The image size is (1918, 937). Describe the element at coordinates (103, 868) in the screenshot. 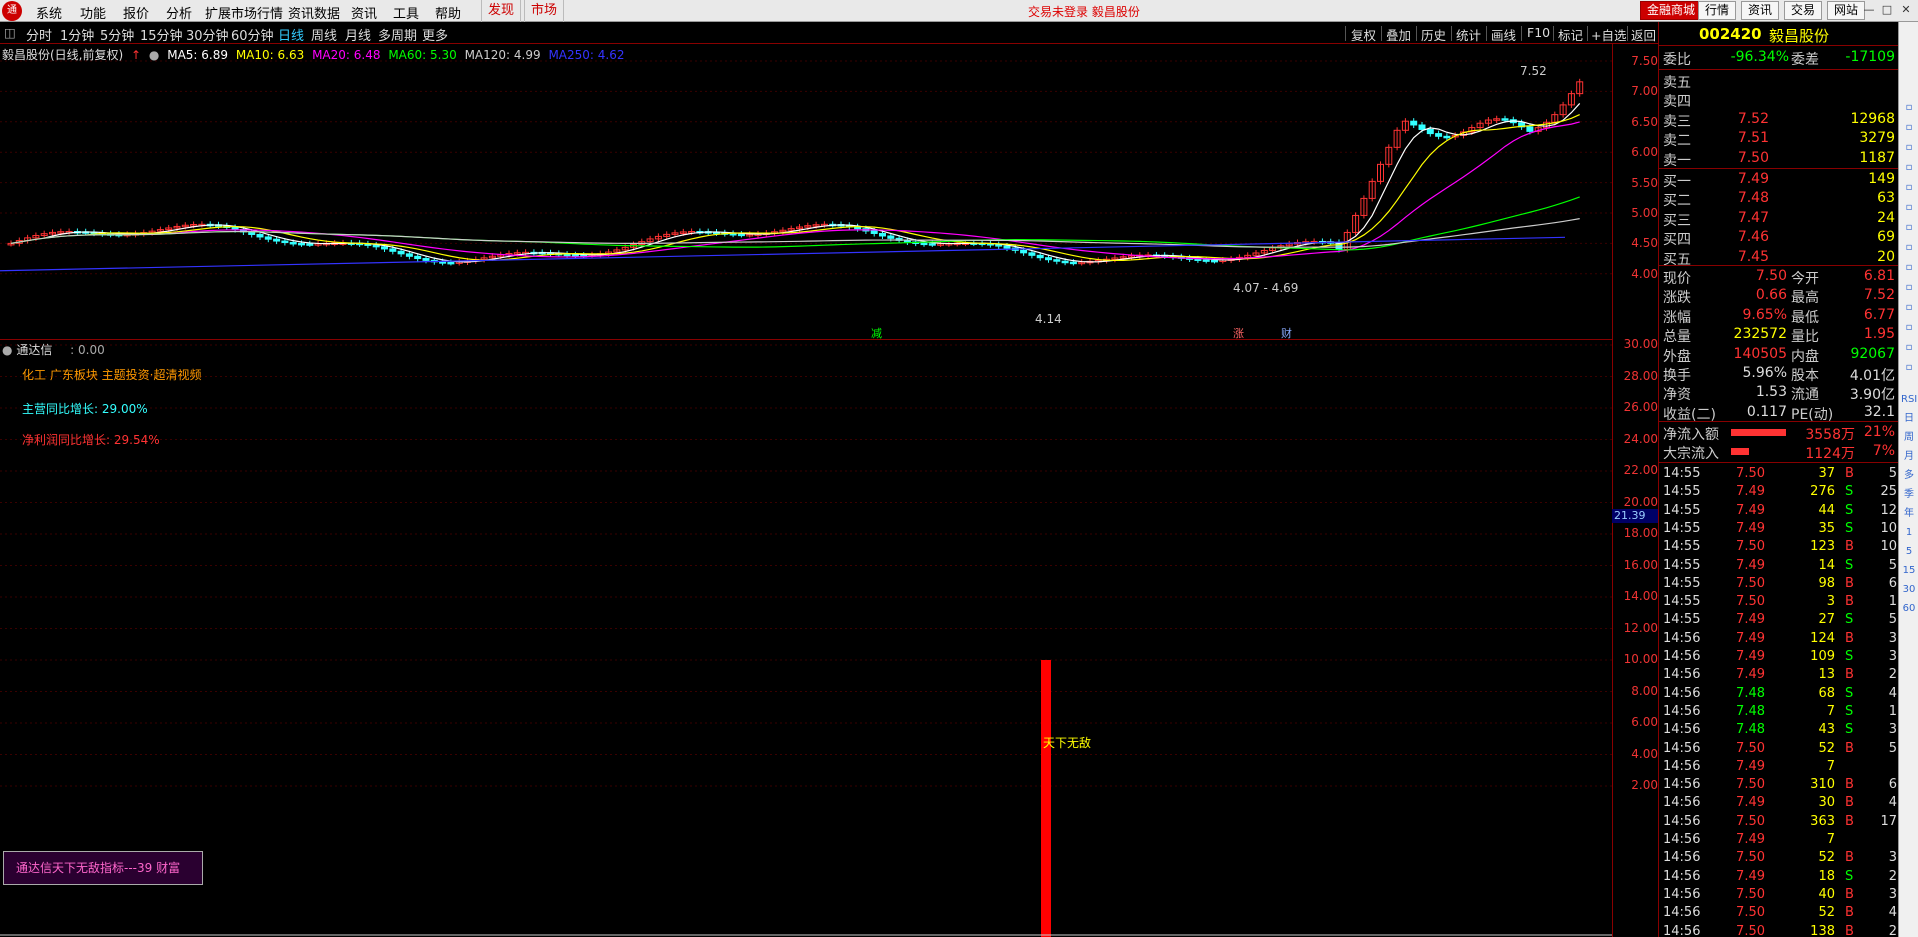

I see `indicator-ad-box: 通达信天下无敌指标---39 财富` at that location.